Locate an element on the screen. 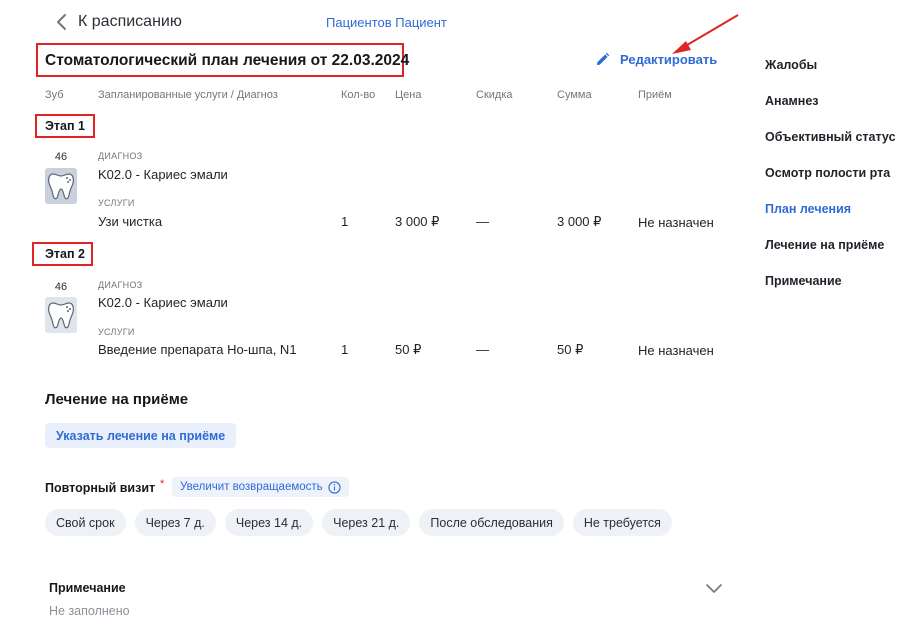  service-sum: 50 ₽ is located at coordinates (570, 349).